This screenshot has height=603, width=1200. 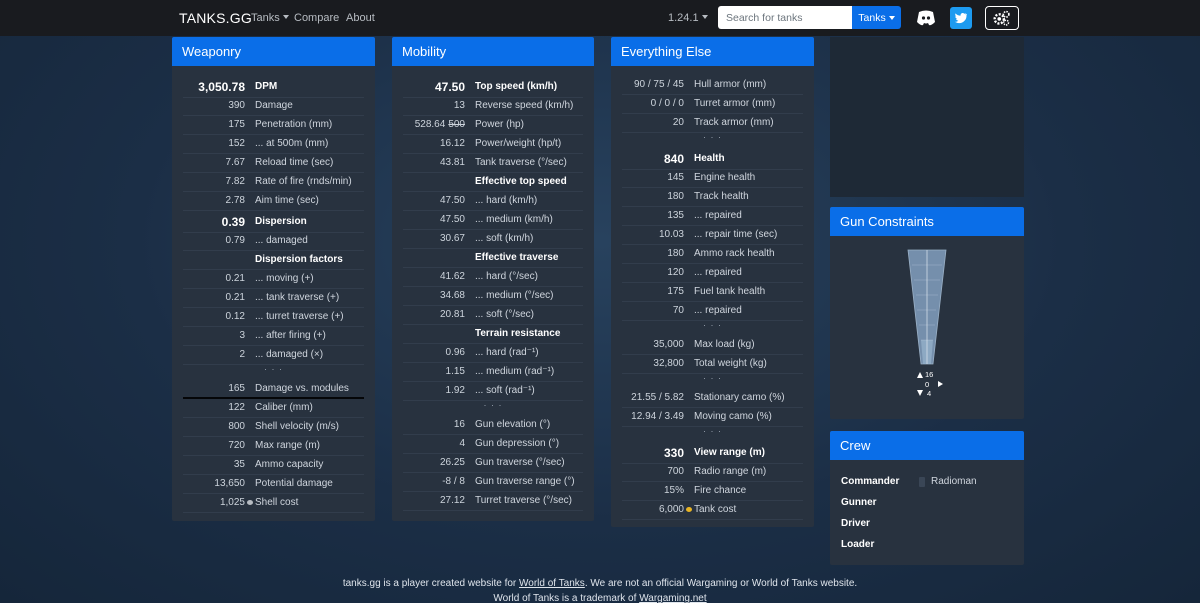 What do you see at coordinates (273, 163) in the screenshot?
I see `stat-row: 7.67 Reload time (sec)` at bounding box center [273, 163].